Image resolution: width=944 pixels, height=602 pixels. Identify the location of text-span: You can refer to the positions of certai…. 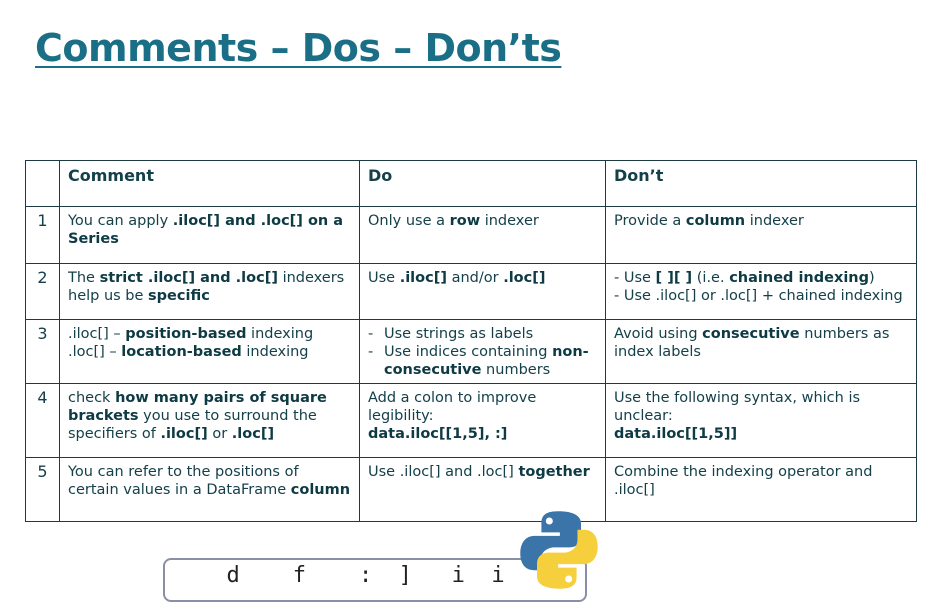
(183, 481).